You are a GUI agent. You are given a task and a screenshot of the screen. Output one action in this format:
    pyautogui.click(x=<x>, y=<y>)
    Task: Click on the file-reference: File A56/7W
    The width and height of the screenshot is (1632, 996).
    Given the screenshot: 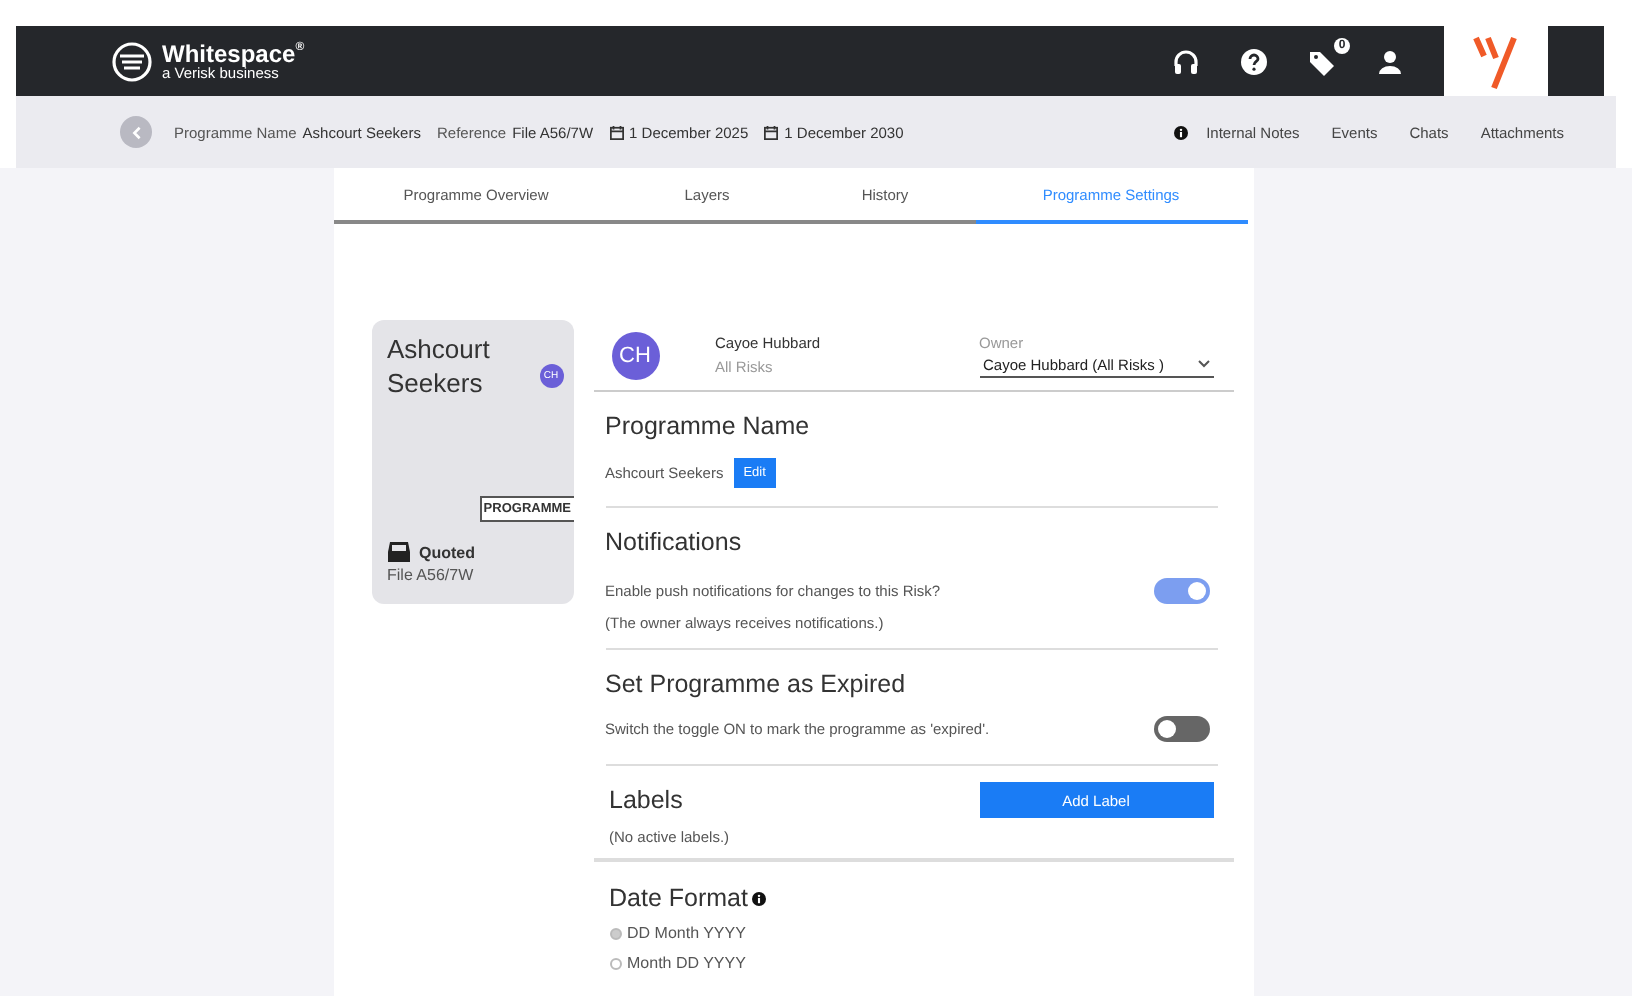 What is the action you would take?
    pyautogui.click(x=431, y=575)
    